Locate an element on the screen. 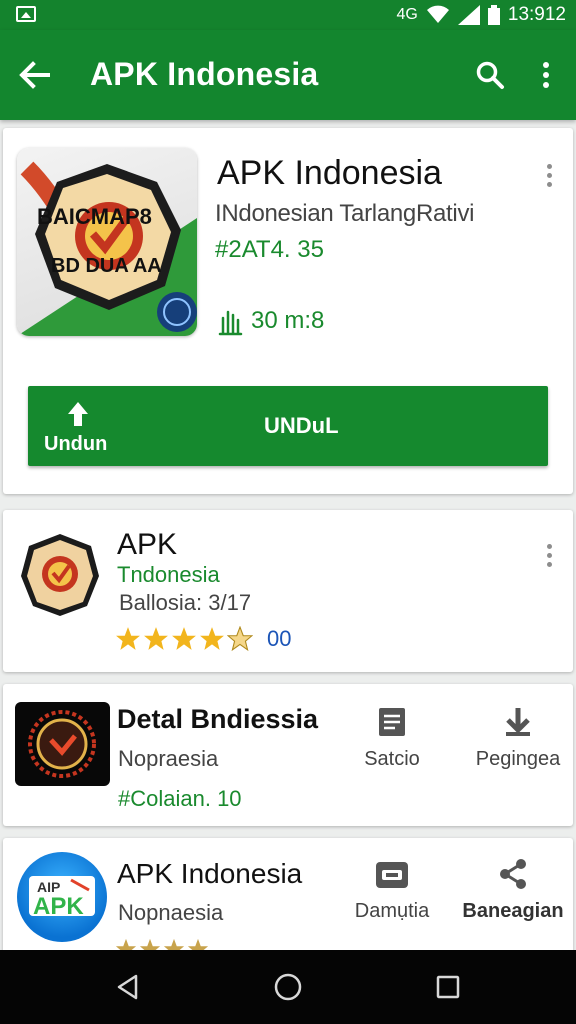 The width and height of the screenshot is (576, 1024). rating-count: 00 is located at coordinates (279, 638).